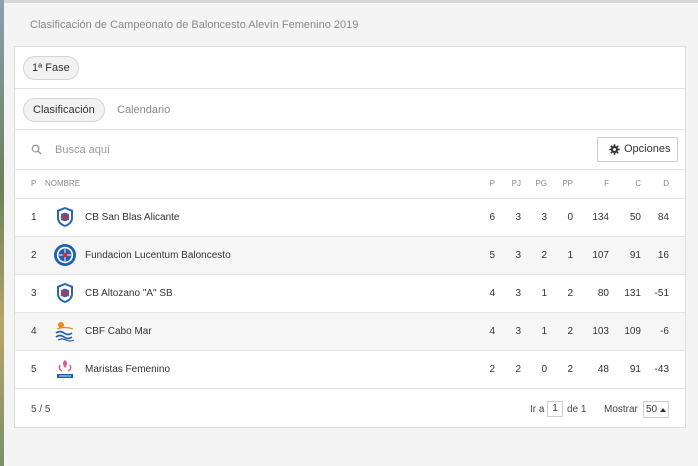 This screenshot has width=698, height=466. I want to click on table-row: 3 CB Altozano "A" SB 4 3 1 2 80 131 -51, so click(350, 293).